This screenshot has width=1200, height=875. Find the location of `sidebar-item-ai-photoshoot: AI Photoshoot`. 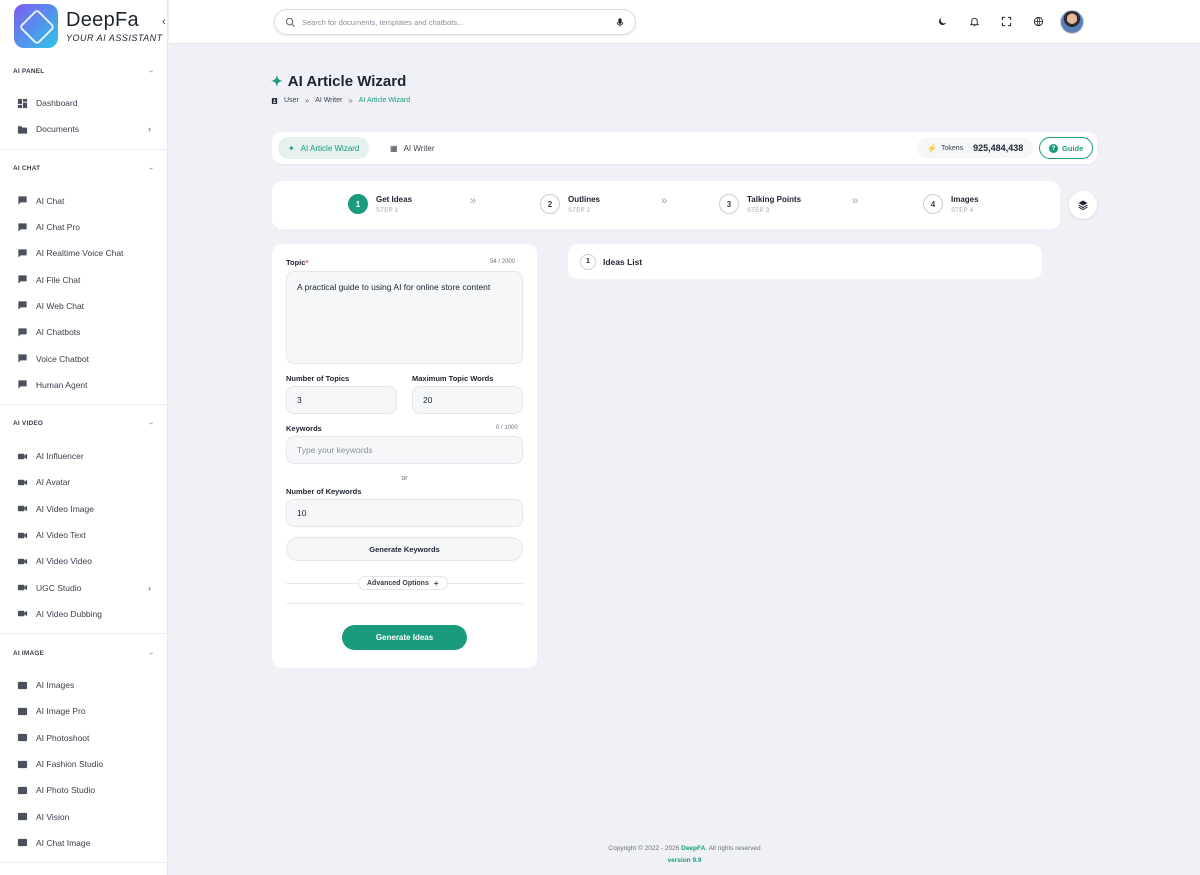

sidebar-item-ai-photoshoot: AI Photoshoot is located at coordinates (83, 738).